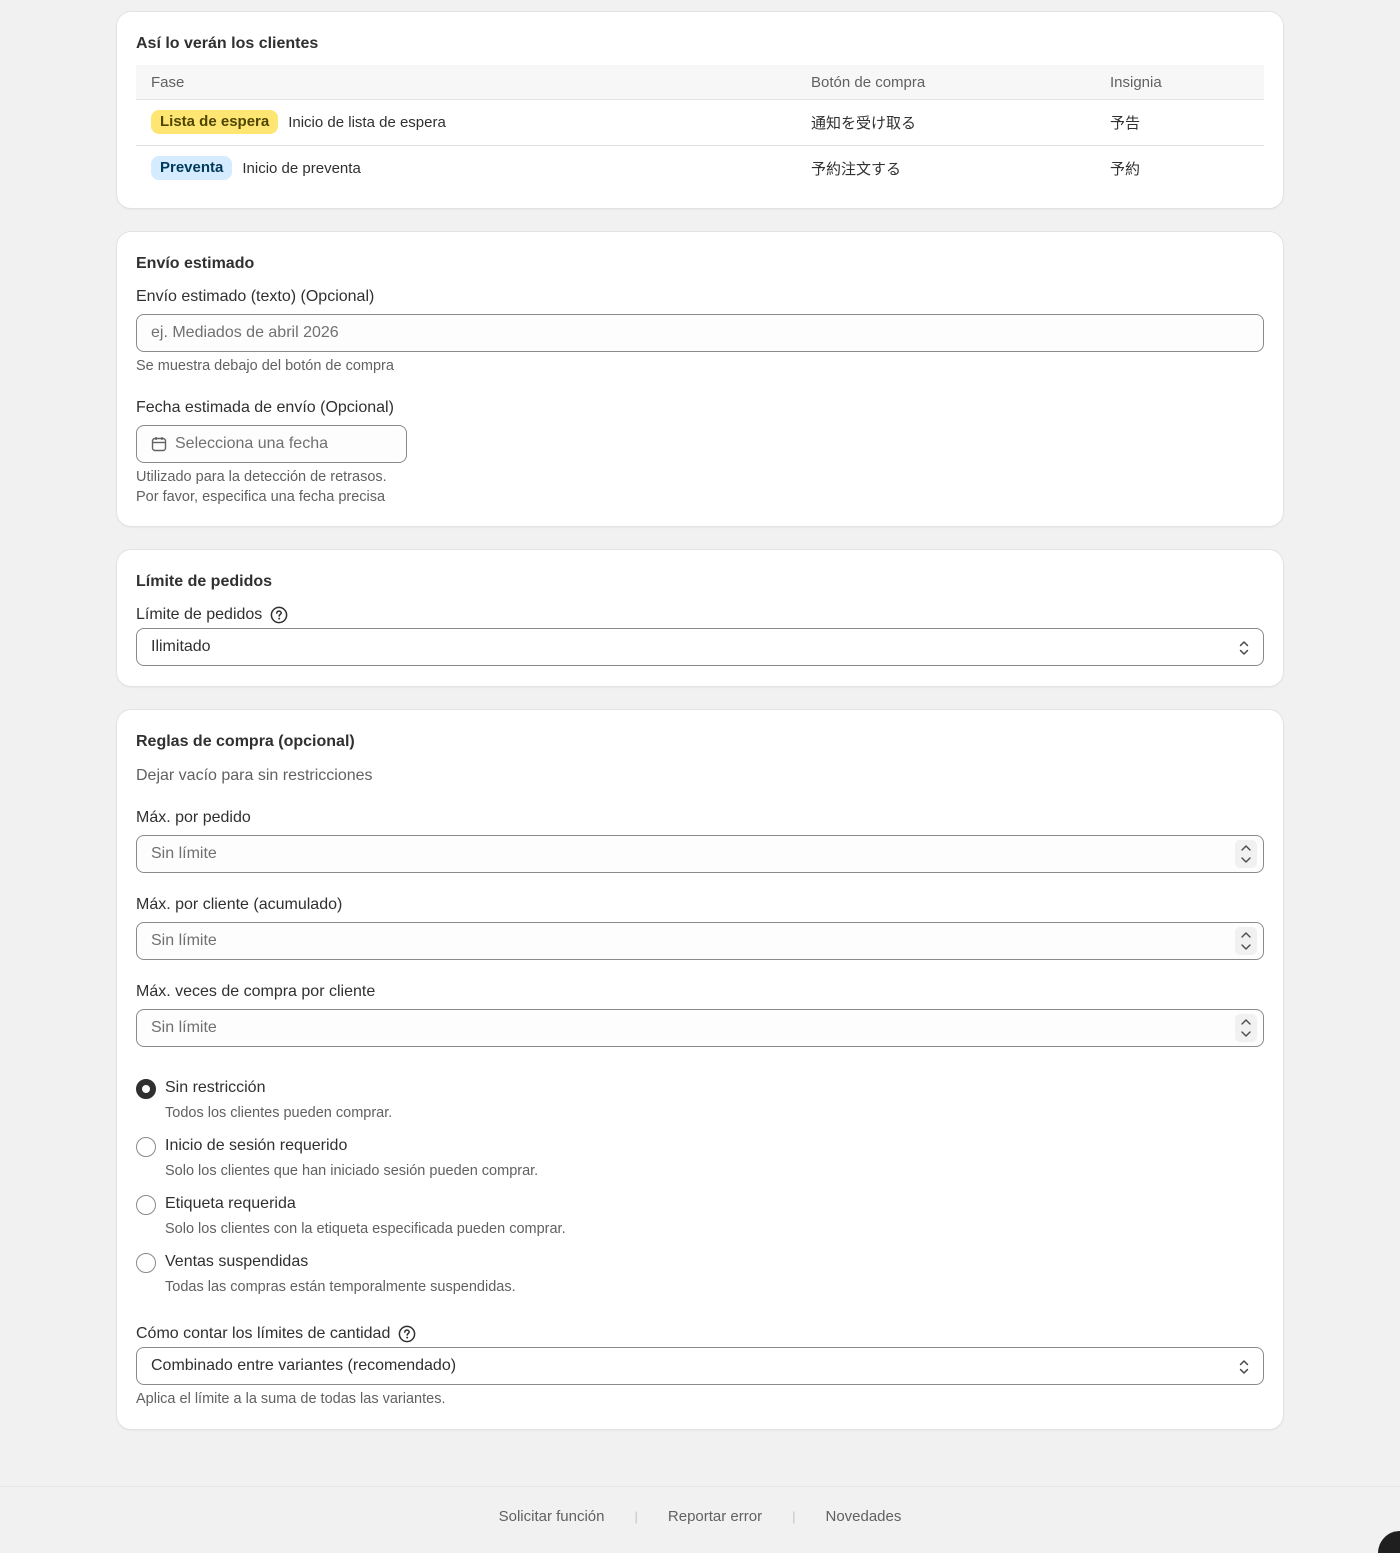 Image resolution: width=1400 pixels, height=1553 pixels. Describe the element at coordinates (868, 82) in the screenshot. I see `column-header-buy-button: Botón de compra` at that location.